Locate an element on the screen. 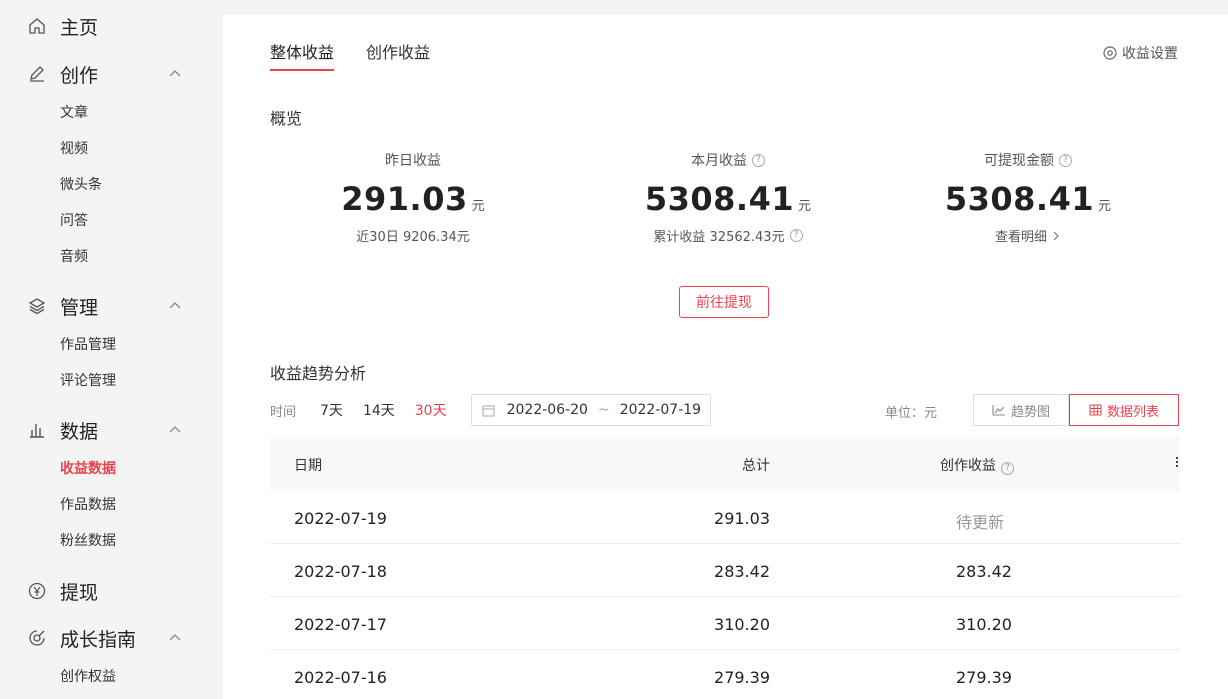 The width and height of the screenshot is (1228, 699). view-details-link: 查看明细 is located at coordinates (1028, 235).